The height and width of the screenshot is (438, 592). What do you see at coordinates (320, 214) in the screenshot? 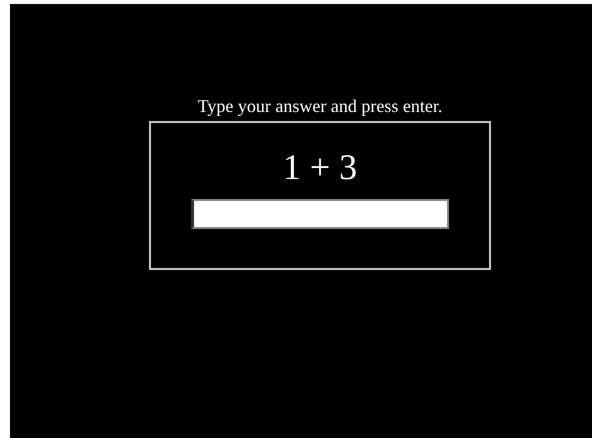
I see `input-field` at bounding box center [320, 214].